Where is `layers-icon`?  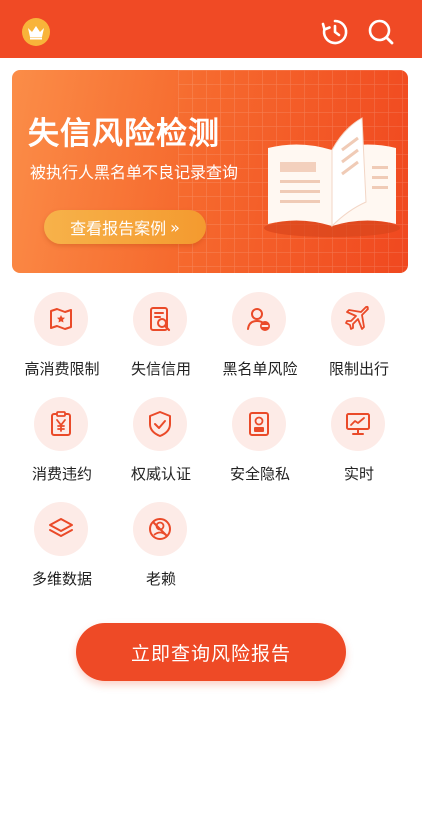 layers-icon is located at coordinates (61, 527).